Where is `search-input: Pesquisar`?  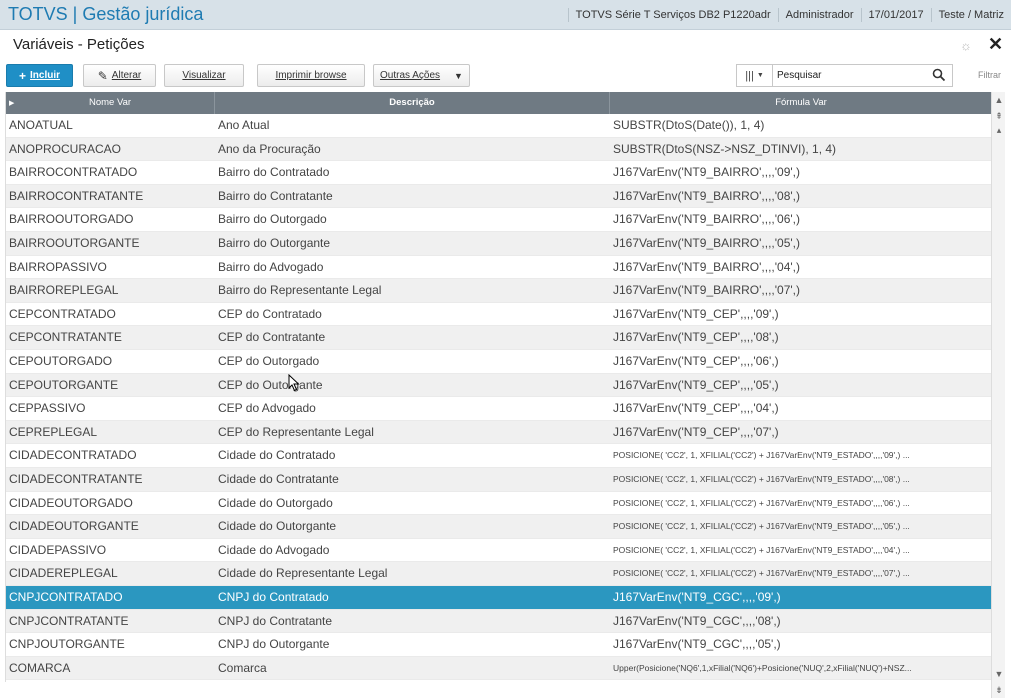
search-input: Pesquisar is located at coordinates (799, 75).